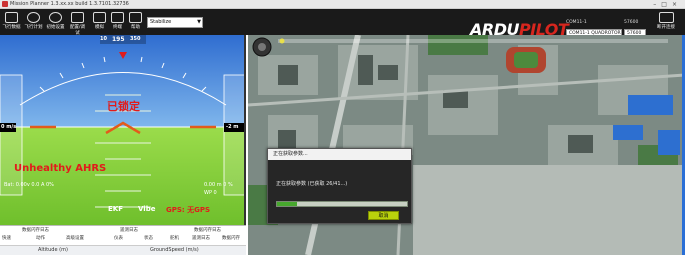  What do you see at coordinates (232, 127) in the screenshot?
I see `altitude-readout: -2 m` at bounding box center [232, 127].